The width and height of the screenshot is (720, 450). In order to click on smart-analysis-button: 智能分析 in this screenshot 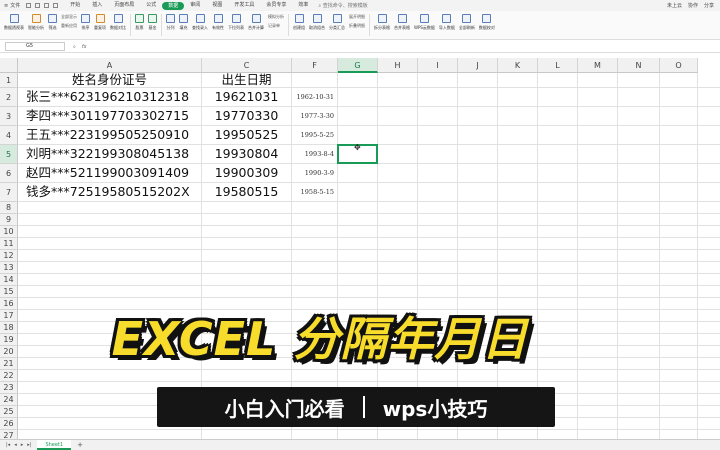, I will do `click(36, 21)`.